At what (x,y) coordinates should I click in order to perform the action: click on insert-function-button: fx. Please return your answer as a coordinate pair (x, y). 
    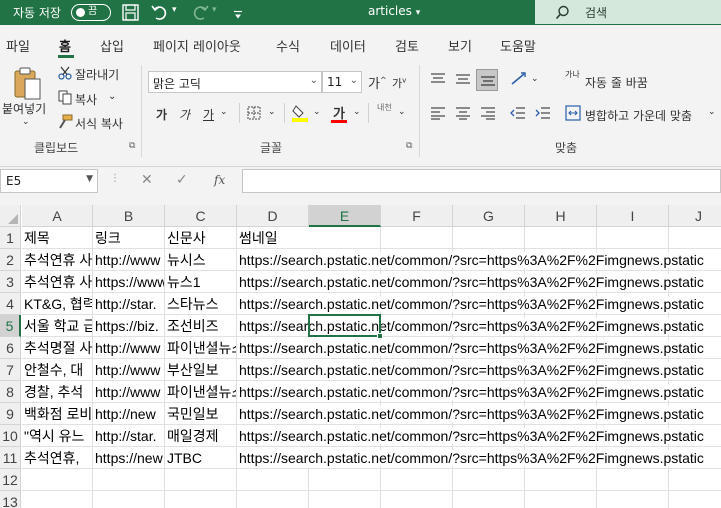
    Looking at the image, I should click on (219, 180).